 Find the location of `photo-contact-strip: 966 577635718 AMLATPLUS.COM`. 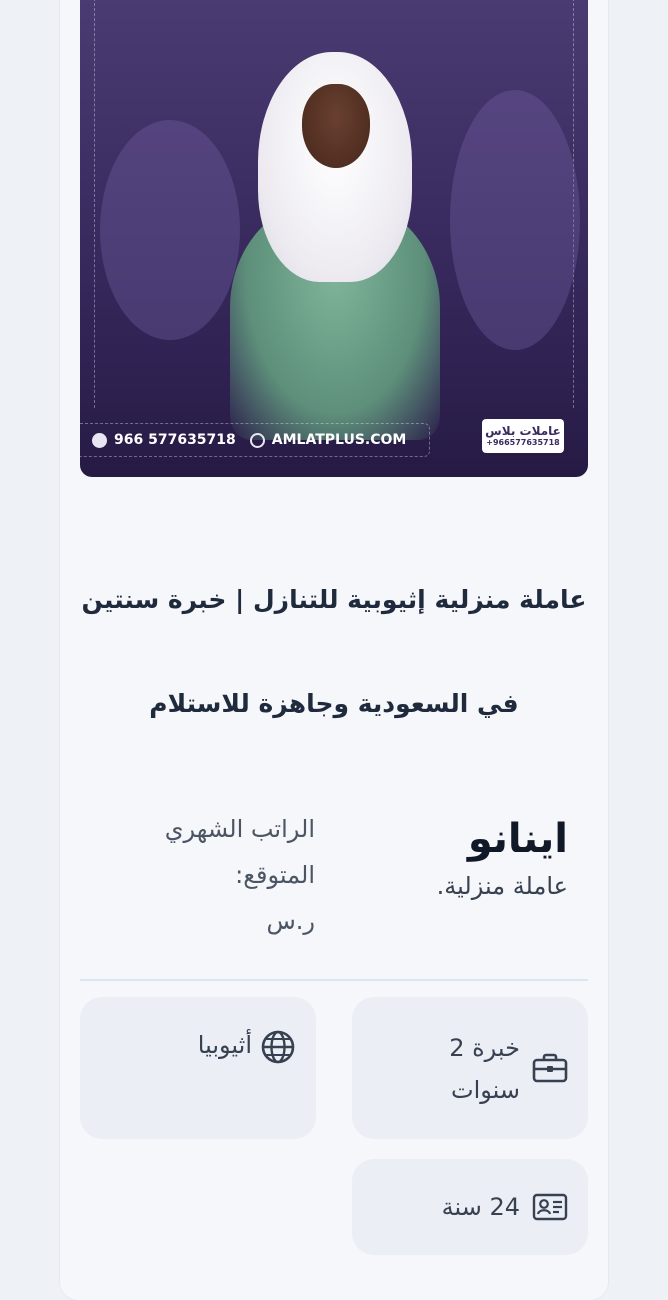

photo-contact-strip: 966 577635718 AMLATPLUS.COM is located at coordinates (255, 440).